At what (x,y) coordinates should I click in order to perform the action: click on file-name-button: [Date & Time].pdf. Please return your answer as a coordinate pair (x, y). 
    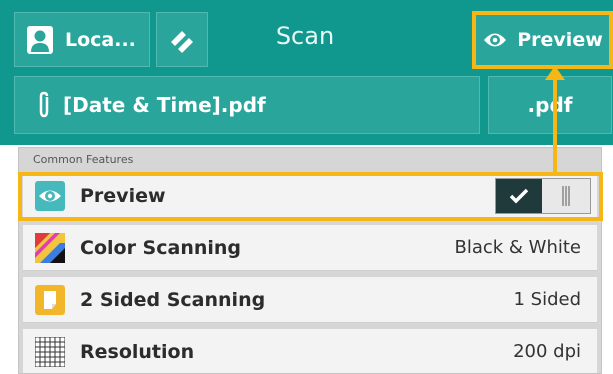
    Looking at the image, I should click on (247, 105).